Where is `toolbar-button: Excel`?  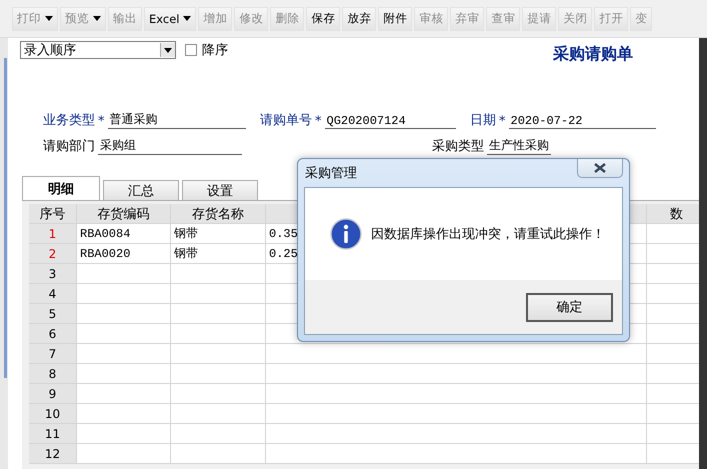 toolbar-button: Excel is located at coordinates (170, 18).